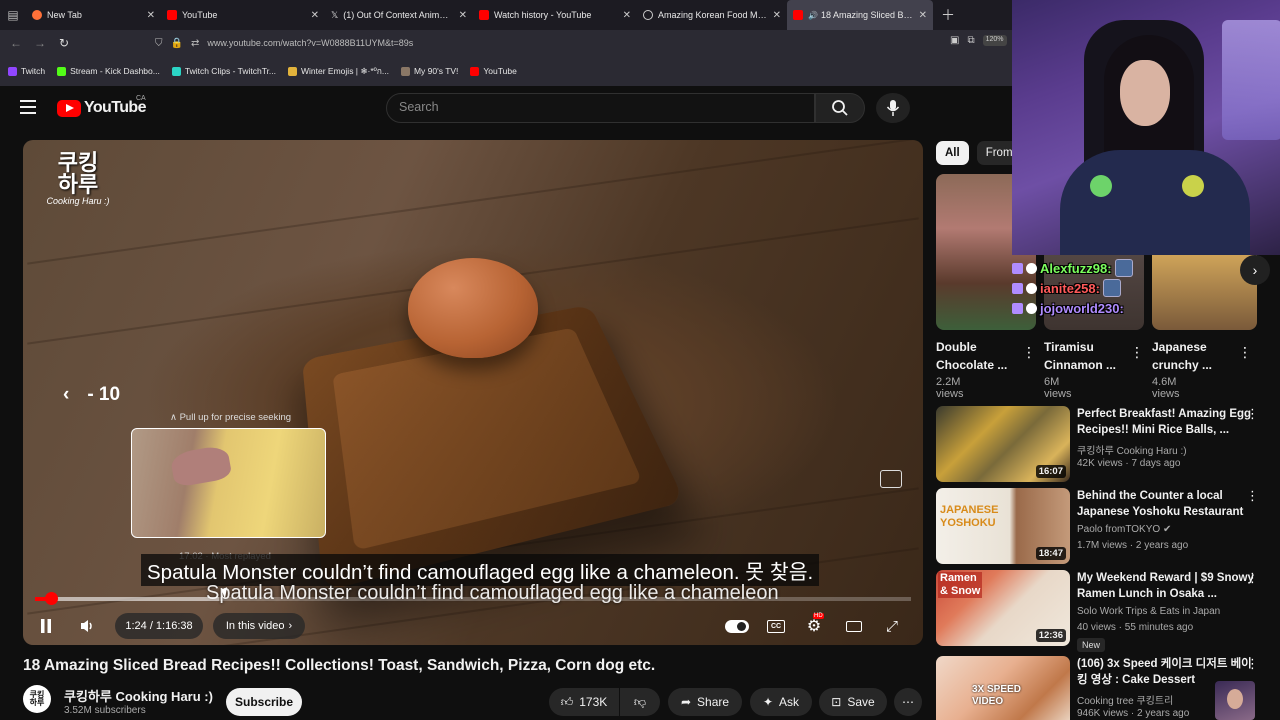 This screenshot has height=720, width=1280. What do you see at coordinates (705, 702) in the screenshot?
I see `share-button: ➦ Share` at bounding box center [705, 702].